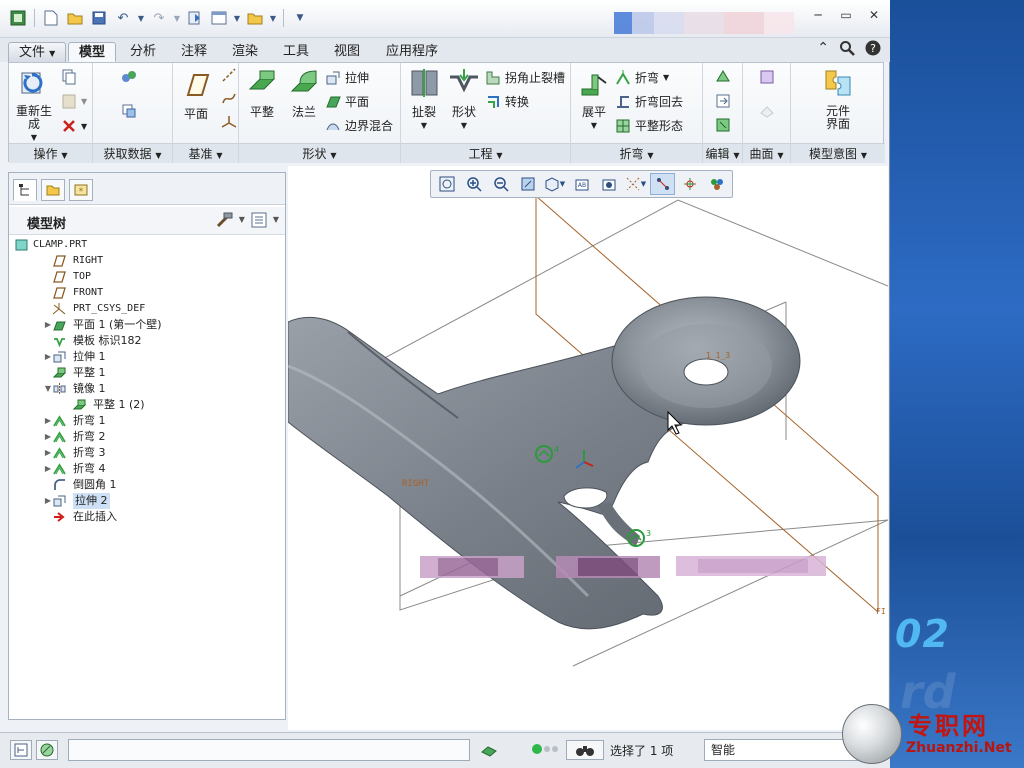 This screenshot has width=1024, height=768. Describe the element at coordinates (147, 517) in the screenshot. I see `tree-item: 在此插入` at that location.